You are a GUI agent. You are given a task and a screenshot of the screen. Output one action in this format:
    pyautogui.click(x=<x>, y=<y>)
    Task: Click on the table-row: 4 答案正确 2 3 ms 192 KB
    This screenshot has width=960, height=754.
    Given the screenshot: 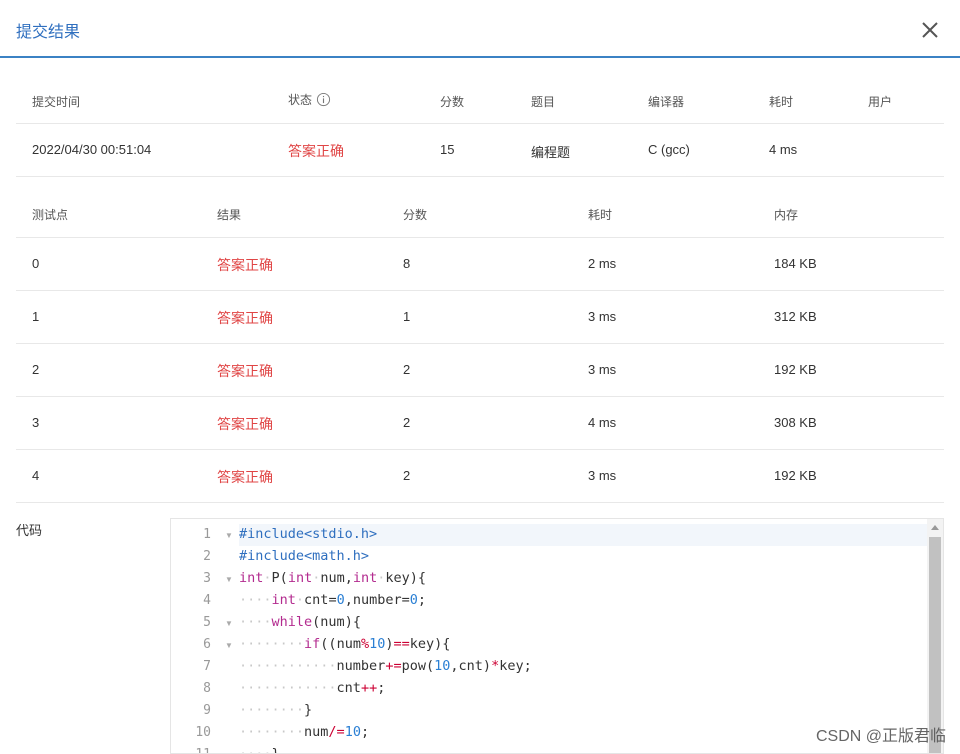 What is the action you would take?
    pyautogui.click(x=480, y=476)
    